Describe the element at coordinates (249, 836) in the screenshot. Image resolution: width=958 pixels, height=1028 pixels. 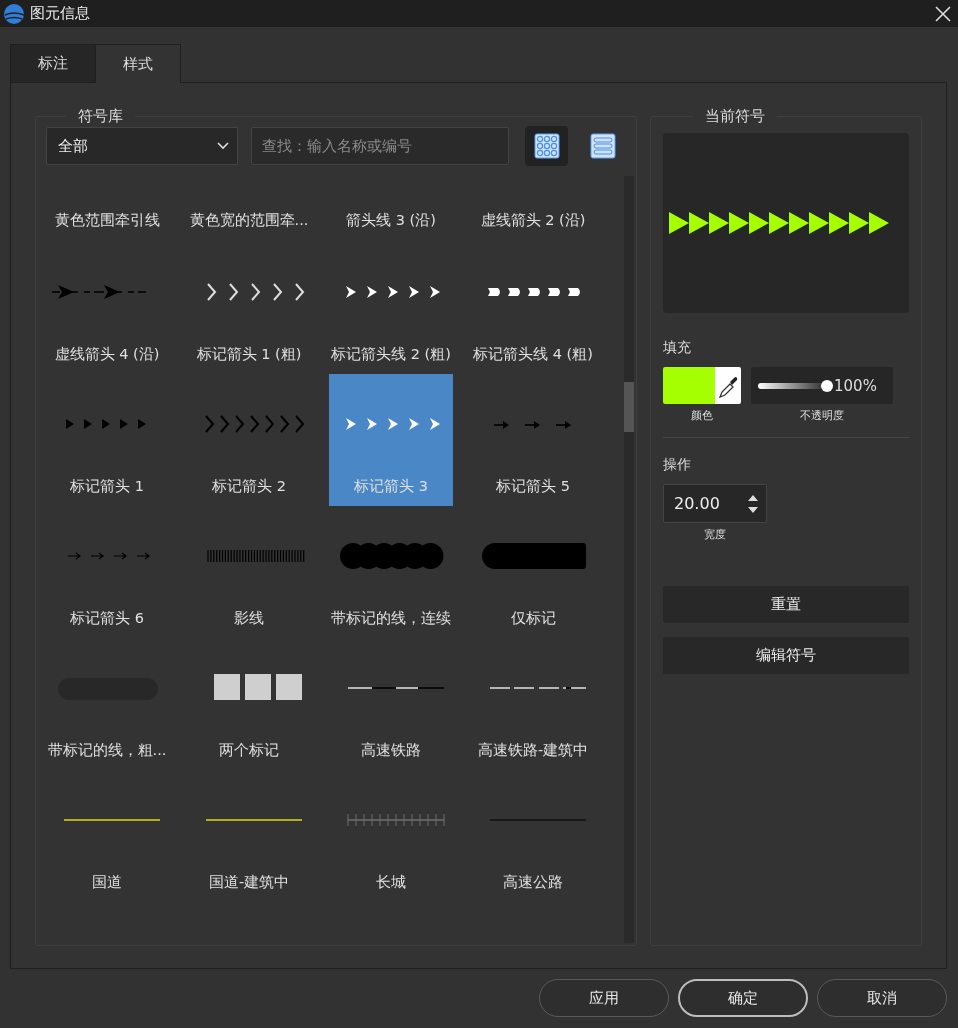
I see `symbol-item: 国道-建筑中` at that location.